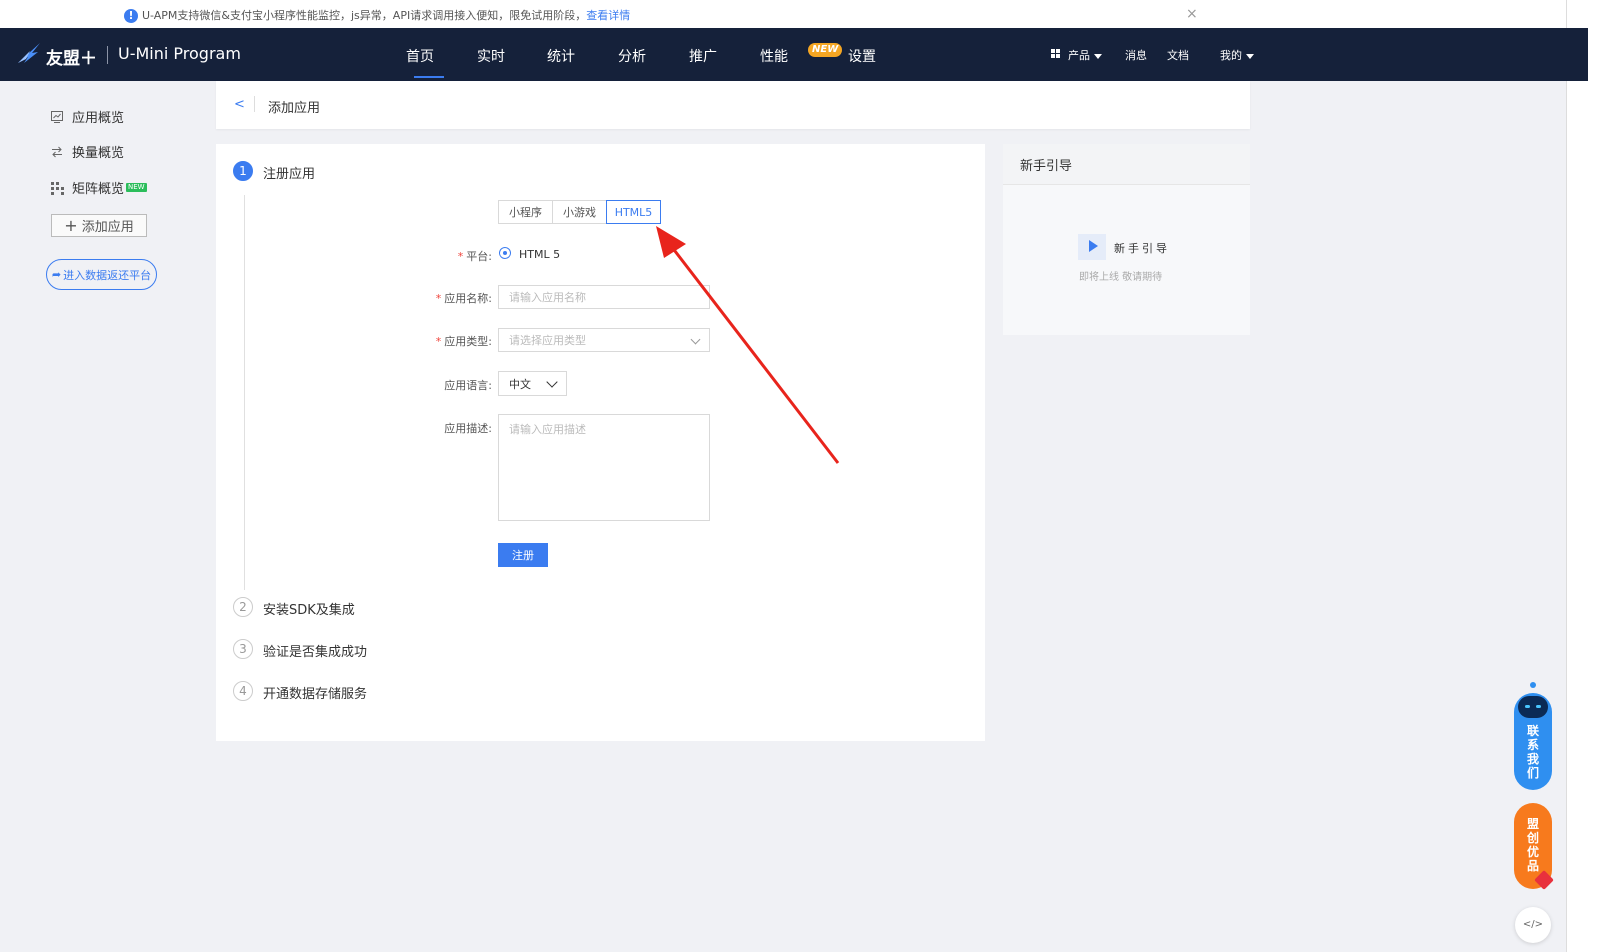  What do you see at coordinates (420, 56) in the screenshot?
I see `nav-home: 首页` at bounding box center [420, 56].